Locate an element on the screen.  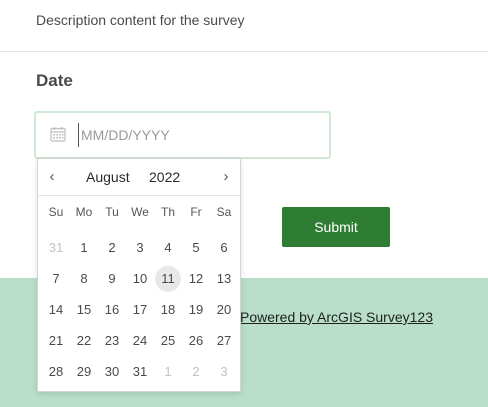
chevron-left-icon: ‹ is located at coordinates (52, 177).